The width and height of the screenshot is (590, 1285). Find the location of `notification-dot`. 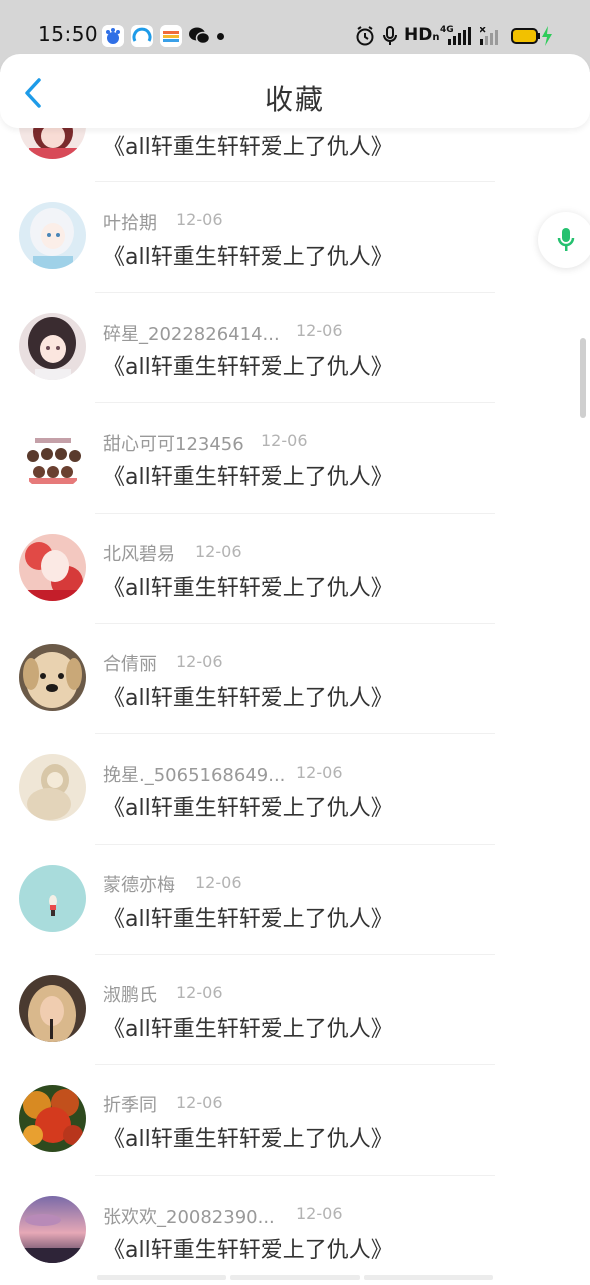

notification-dot is located at coordinates (220, 36).